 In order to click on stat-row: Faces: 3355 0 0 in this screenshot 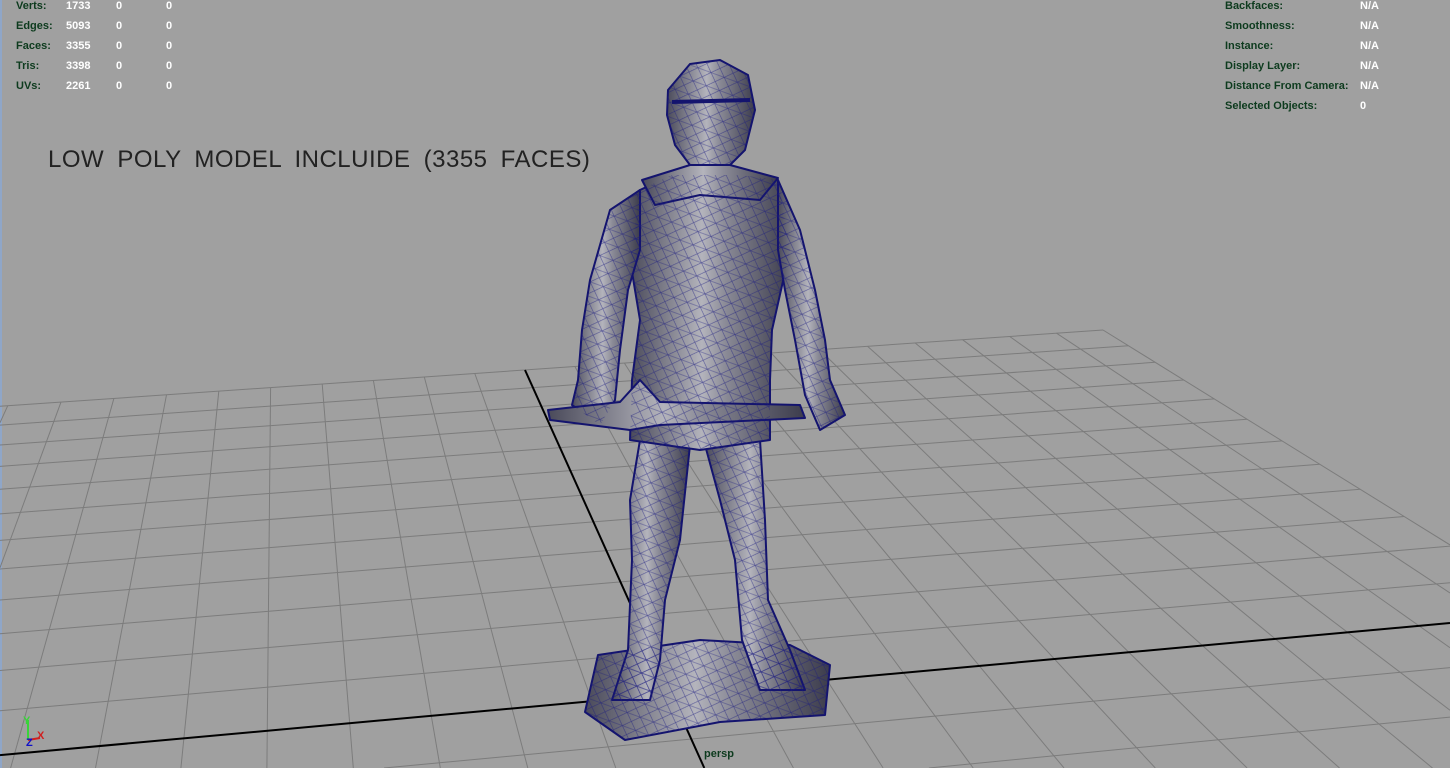, I will do `click(116, 46)`.